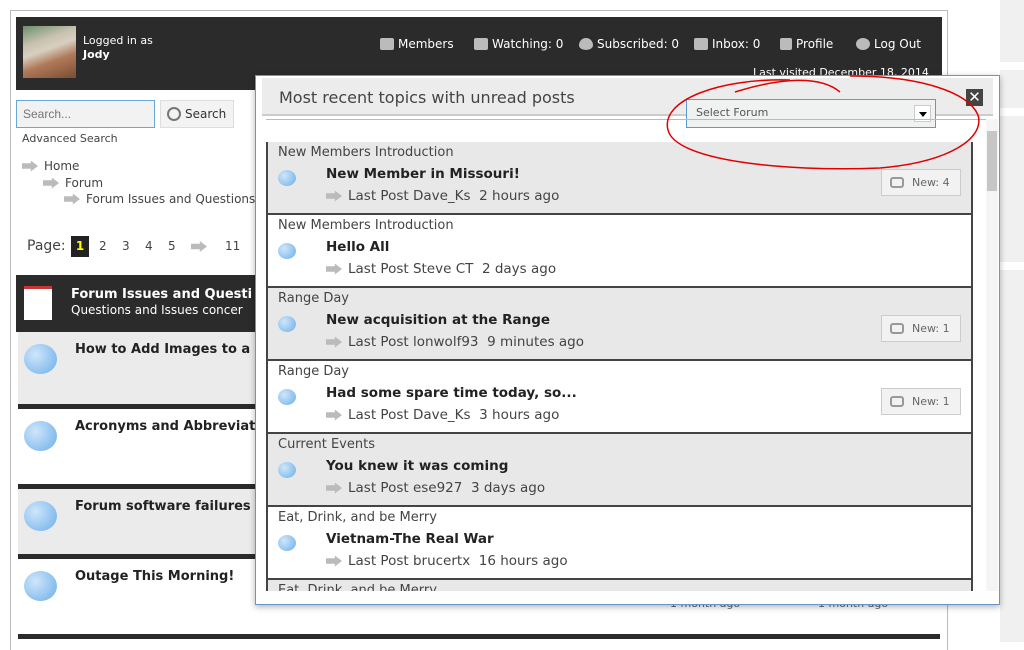  Describe the element at coordinates (823, 122) in the screenshot. I see `red-annotation-circle` at that location.